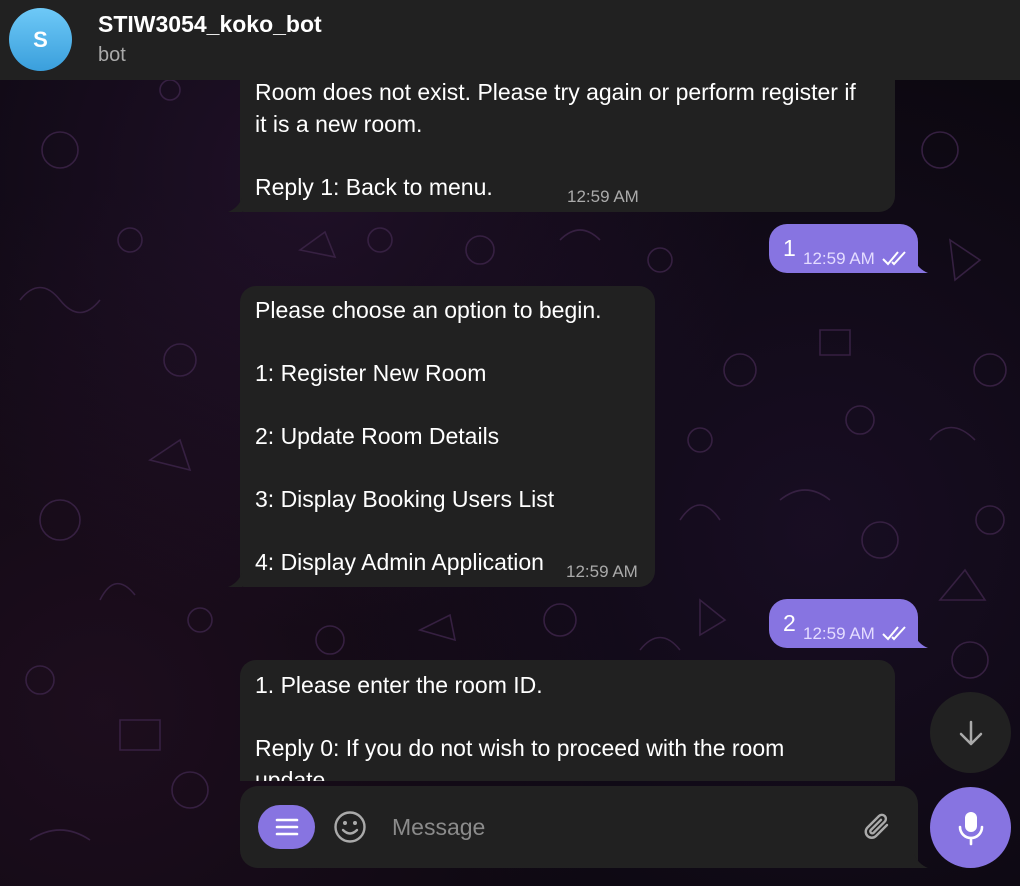 The image size is (1020, 886). I want to click on voice-message-button, so click(970, 827).